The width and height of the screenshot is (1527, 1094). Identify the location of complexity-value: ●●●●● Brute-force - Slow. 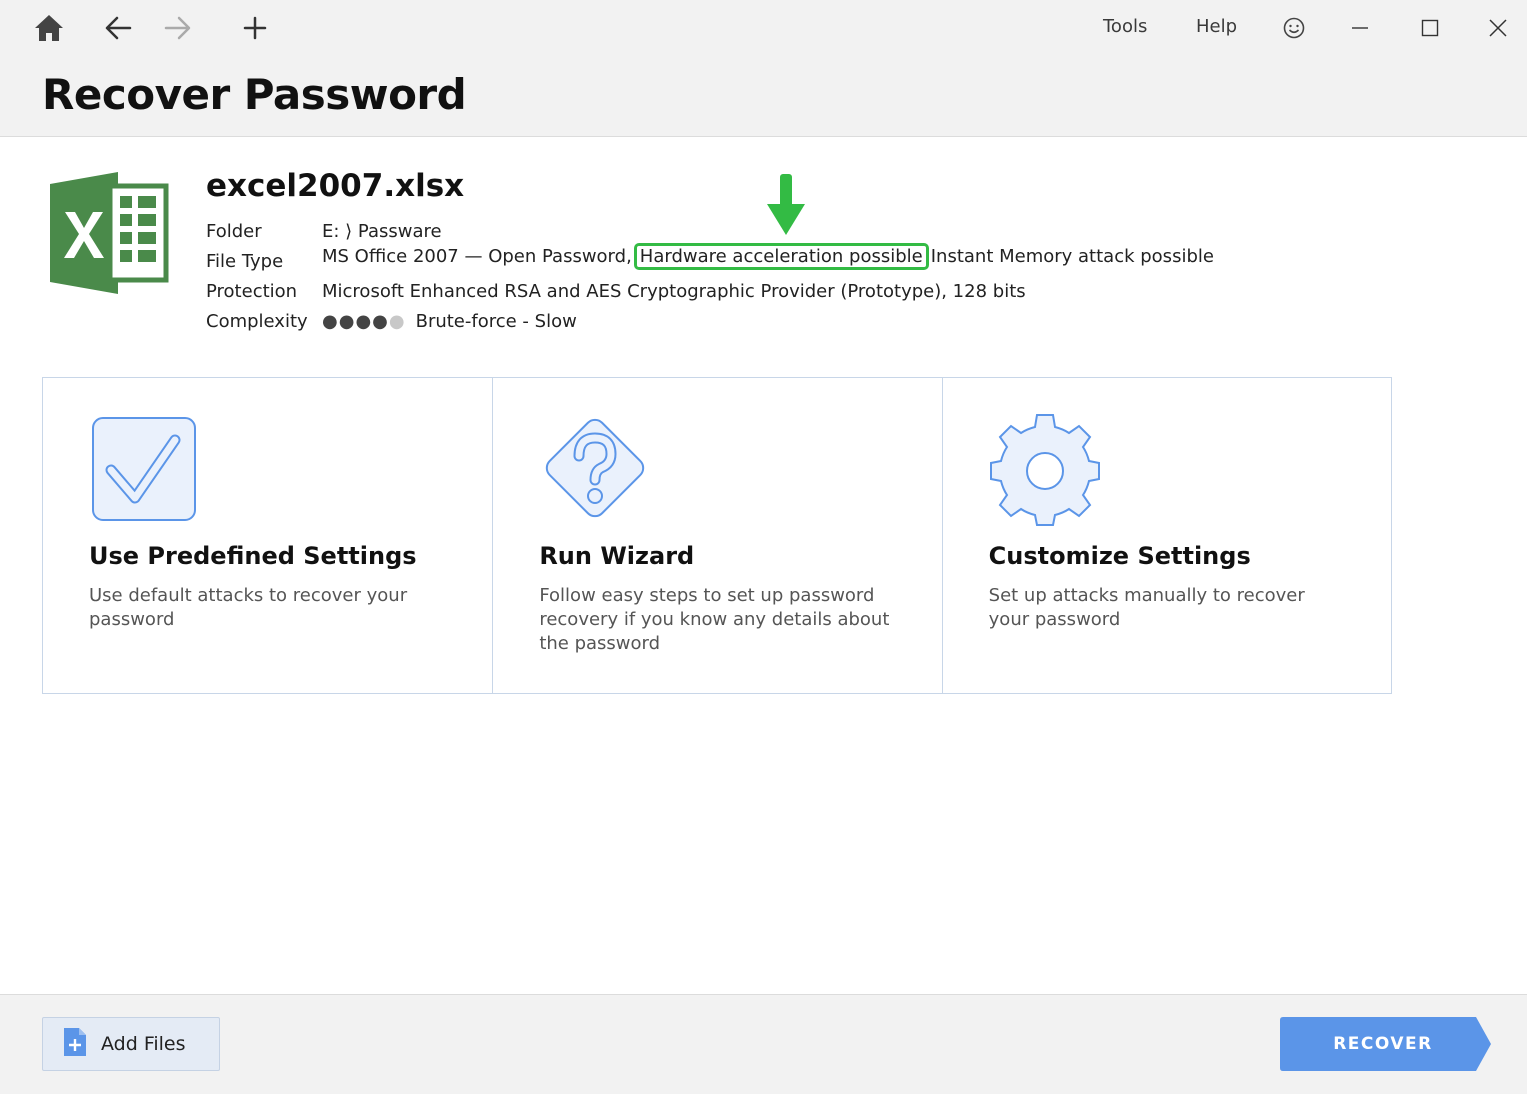
(449, 321).